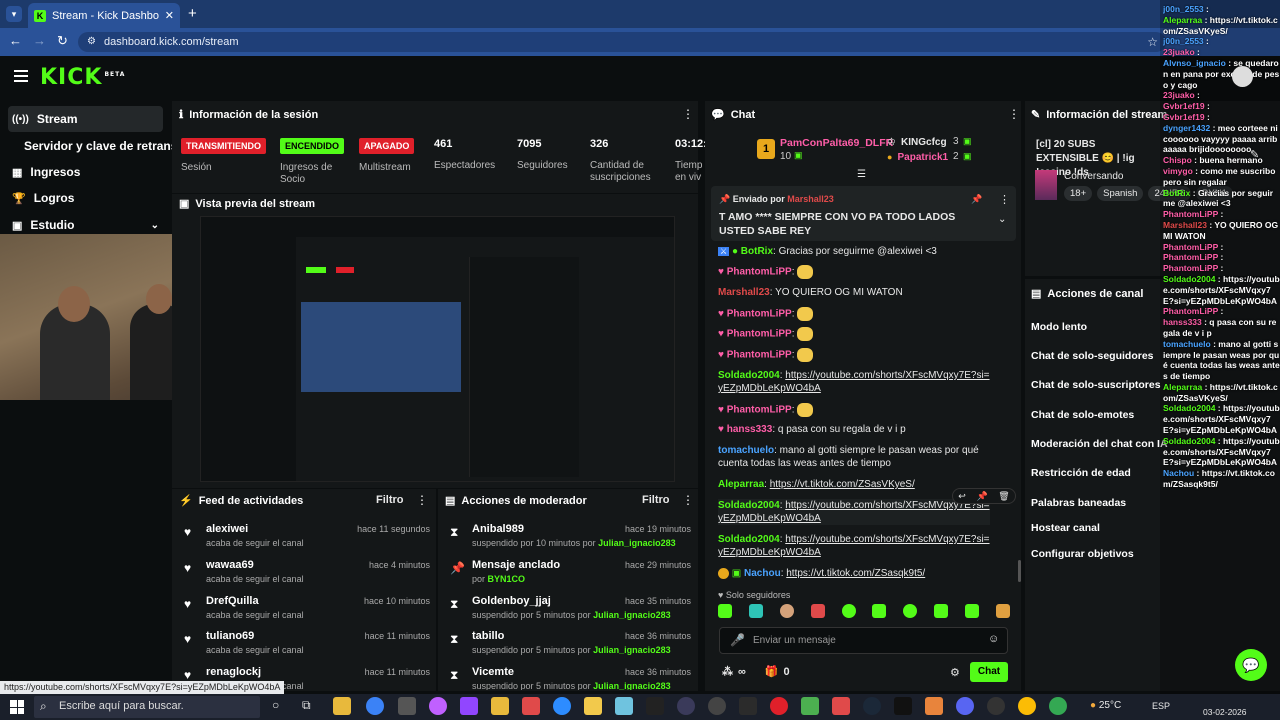 The width and height of the screenshot is (1280, 720). What do you see at coordinates (737, 640) in the screenshot?
I see `mic-icon: 🎤` at bounding box center [737, 640].